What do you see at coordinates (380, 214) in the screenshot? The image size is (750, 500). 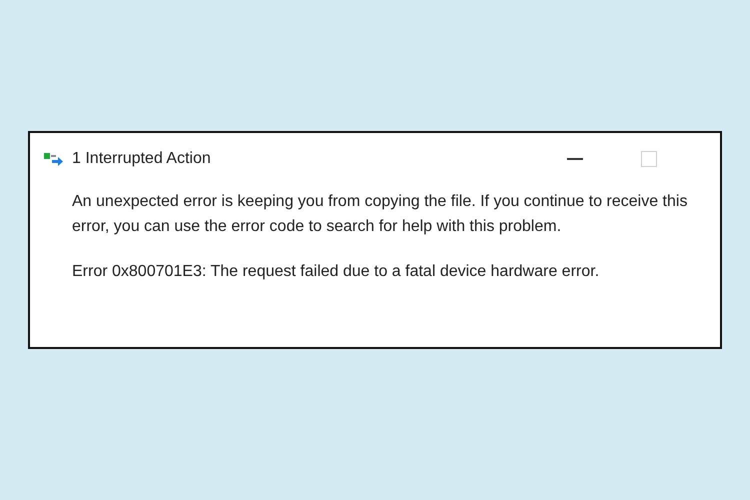 I see `error-message: An unexpected error is keeping you from copying the file. If you continue to receive this error, you can use the error code to search for help with this problem.` at bounding box center [380, 214].